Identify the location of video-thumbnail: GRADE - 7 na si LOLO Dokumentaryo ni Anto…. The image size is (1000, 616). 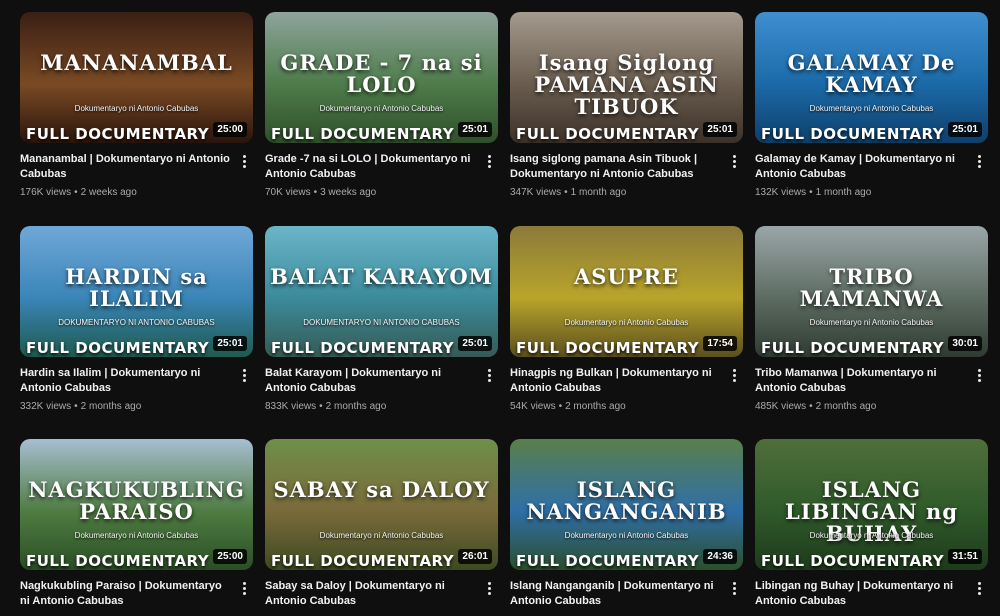
(381, 77).